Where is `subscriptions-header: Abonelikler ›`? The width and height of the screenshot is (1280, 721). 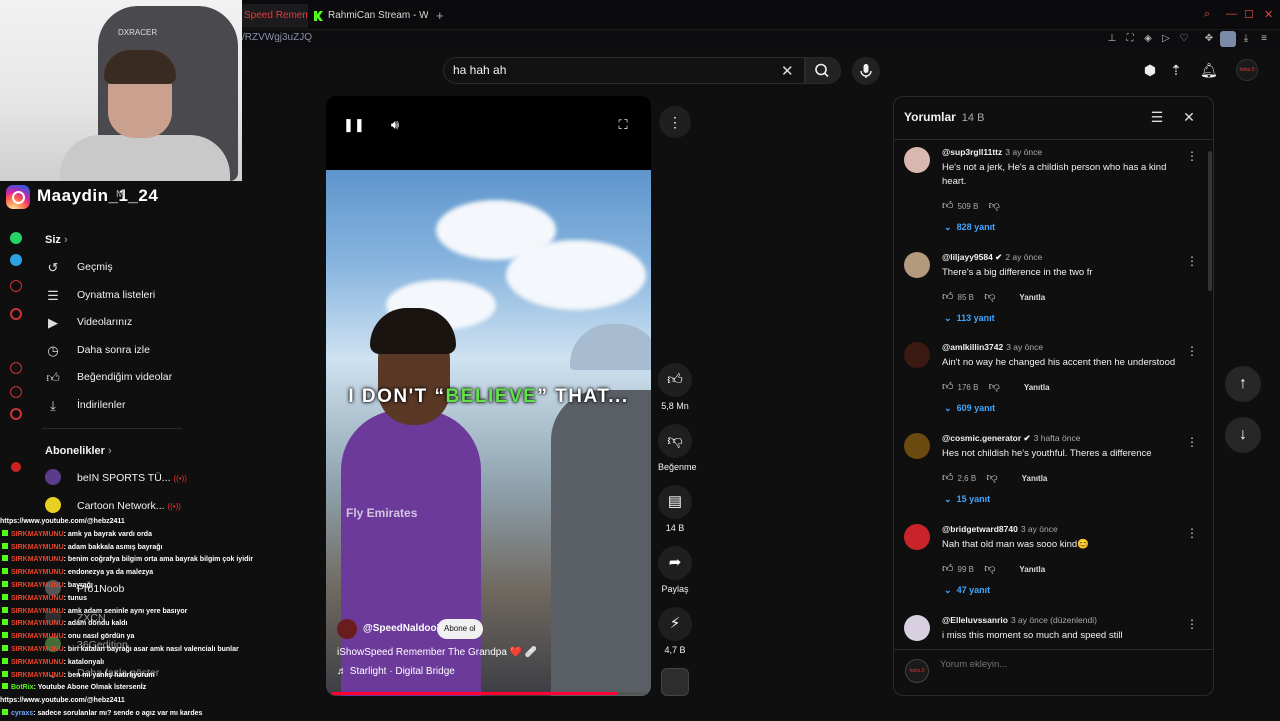
subscriptions-header: Abonelikler › is located at coordinates (78, 451).